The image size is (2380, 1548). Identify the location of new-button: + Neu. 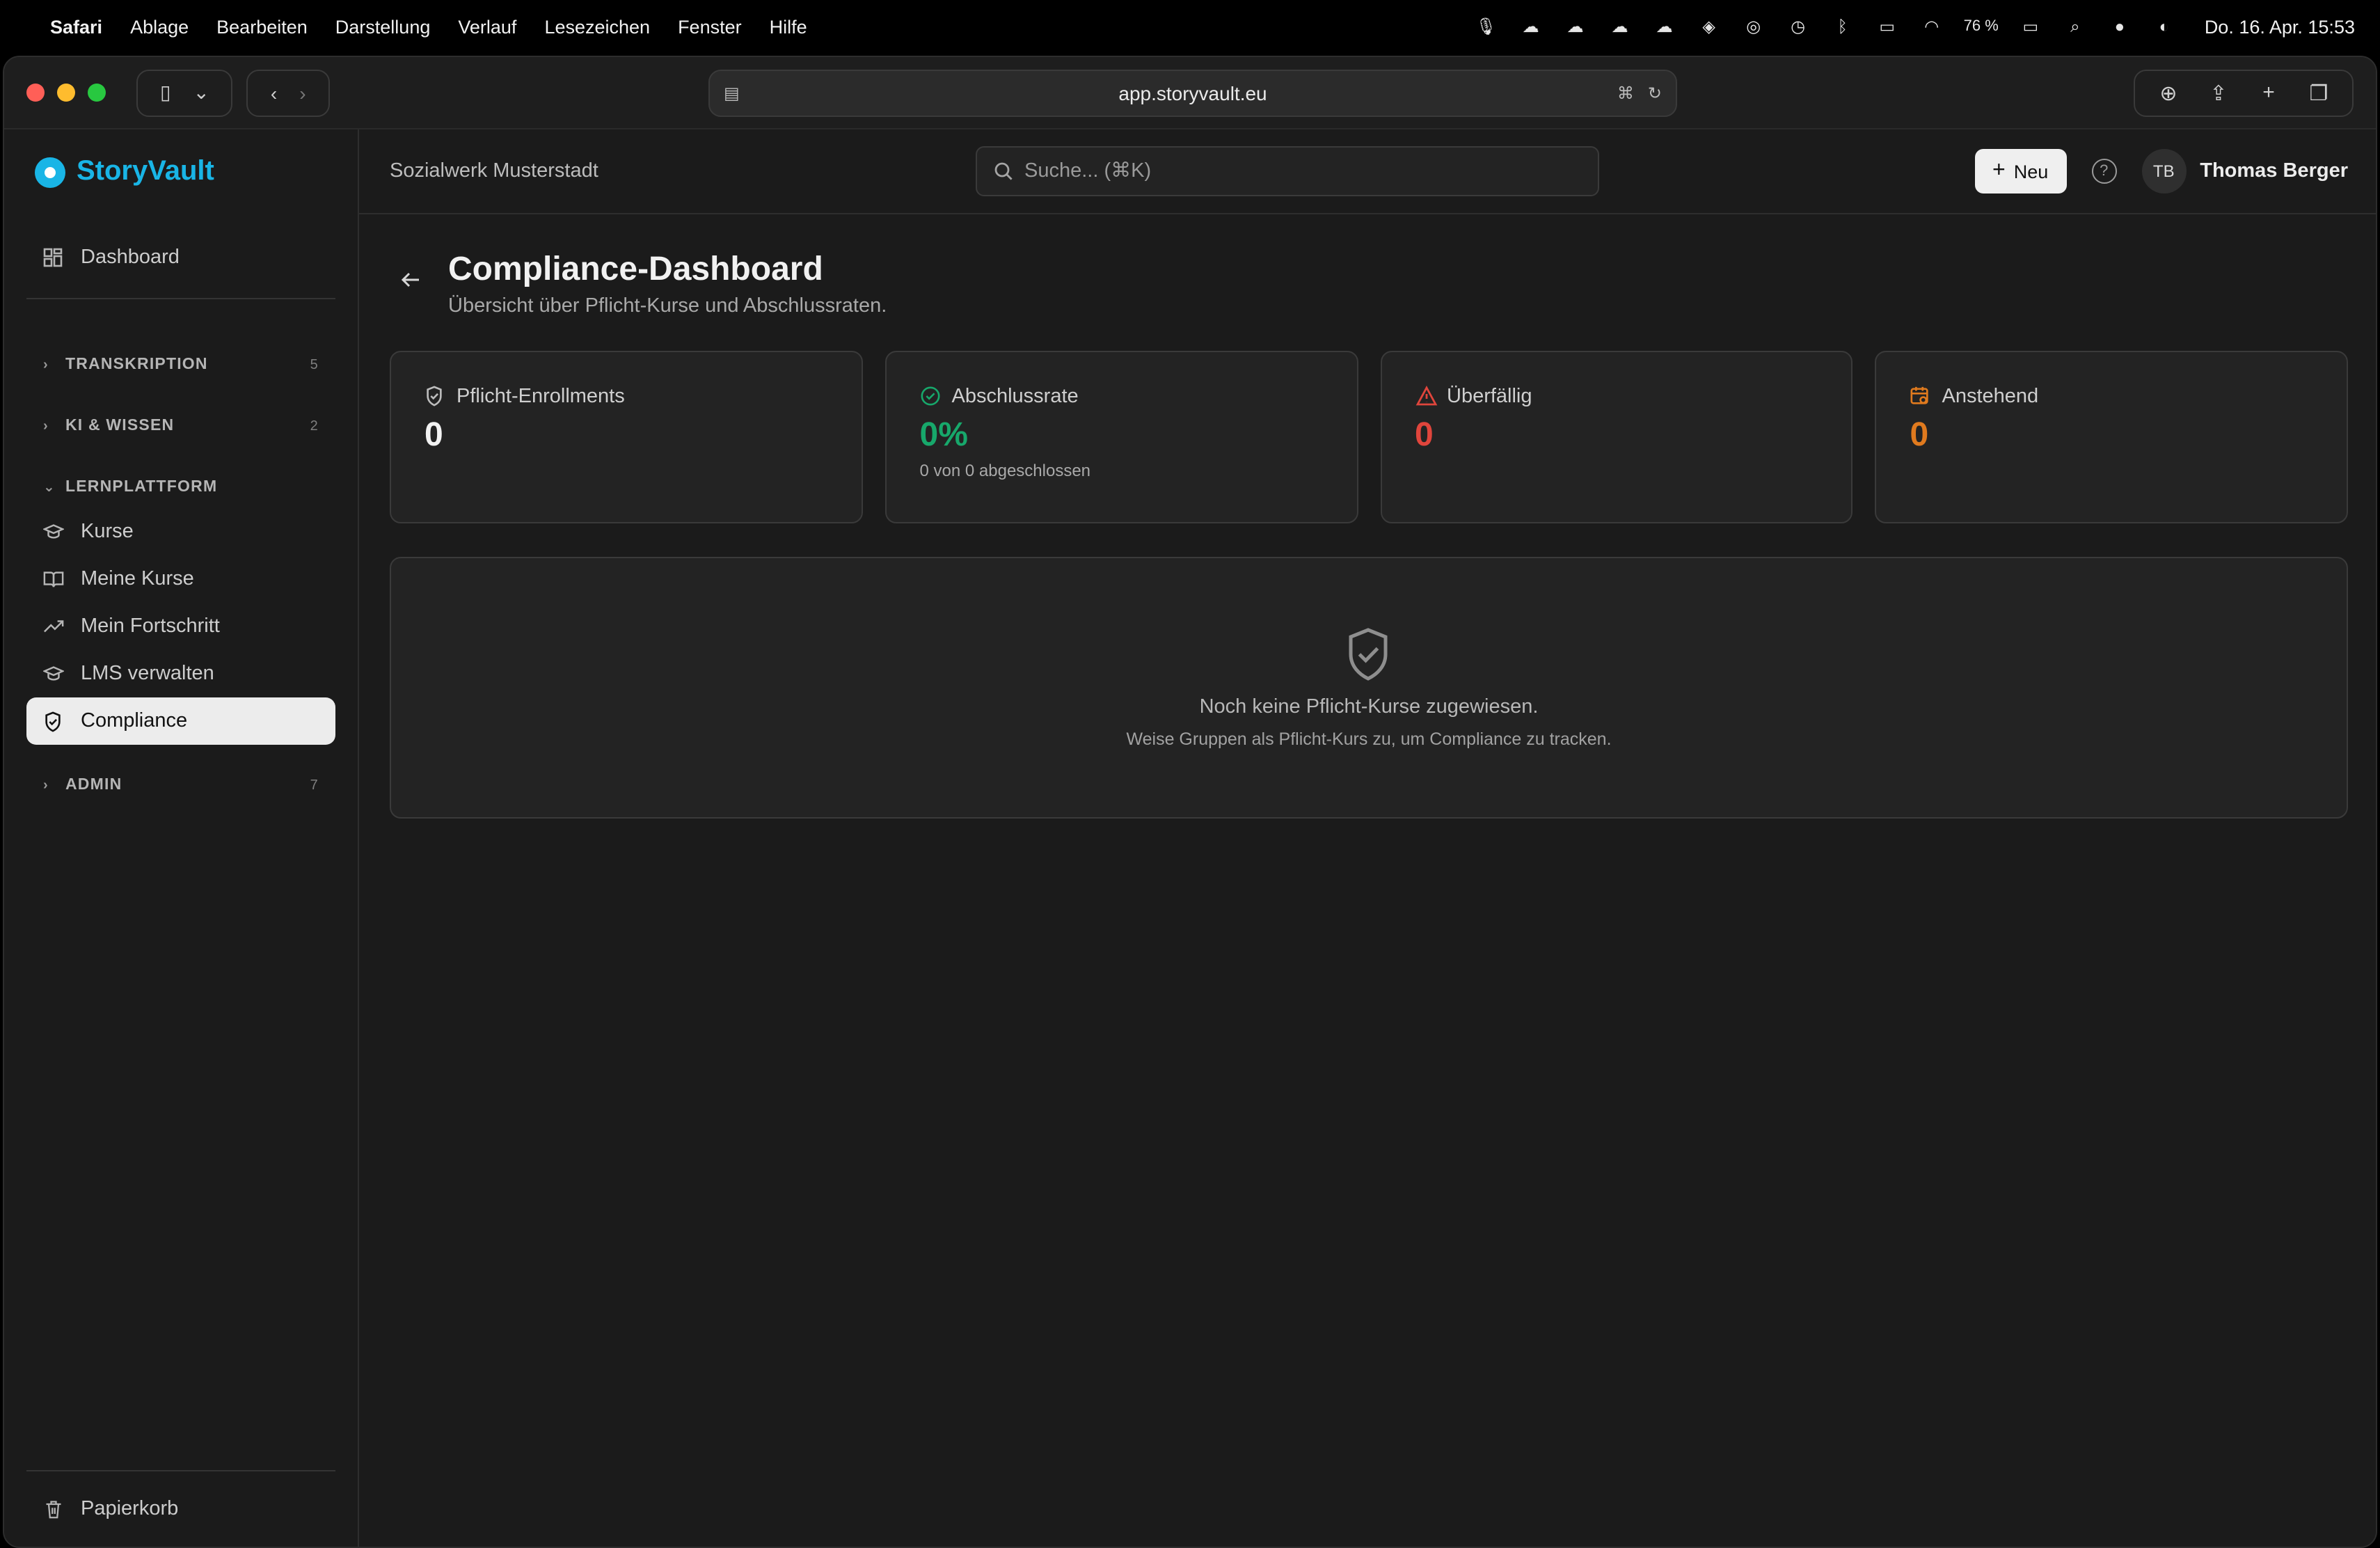
(2020, 171).